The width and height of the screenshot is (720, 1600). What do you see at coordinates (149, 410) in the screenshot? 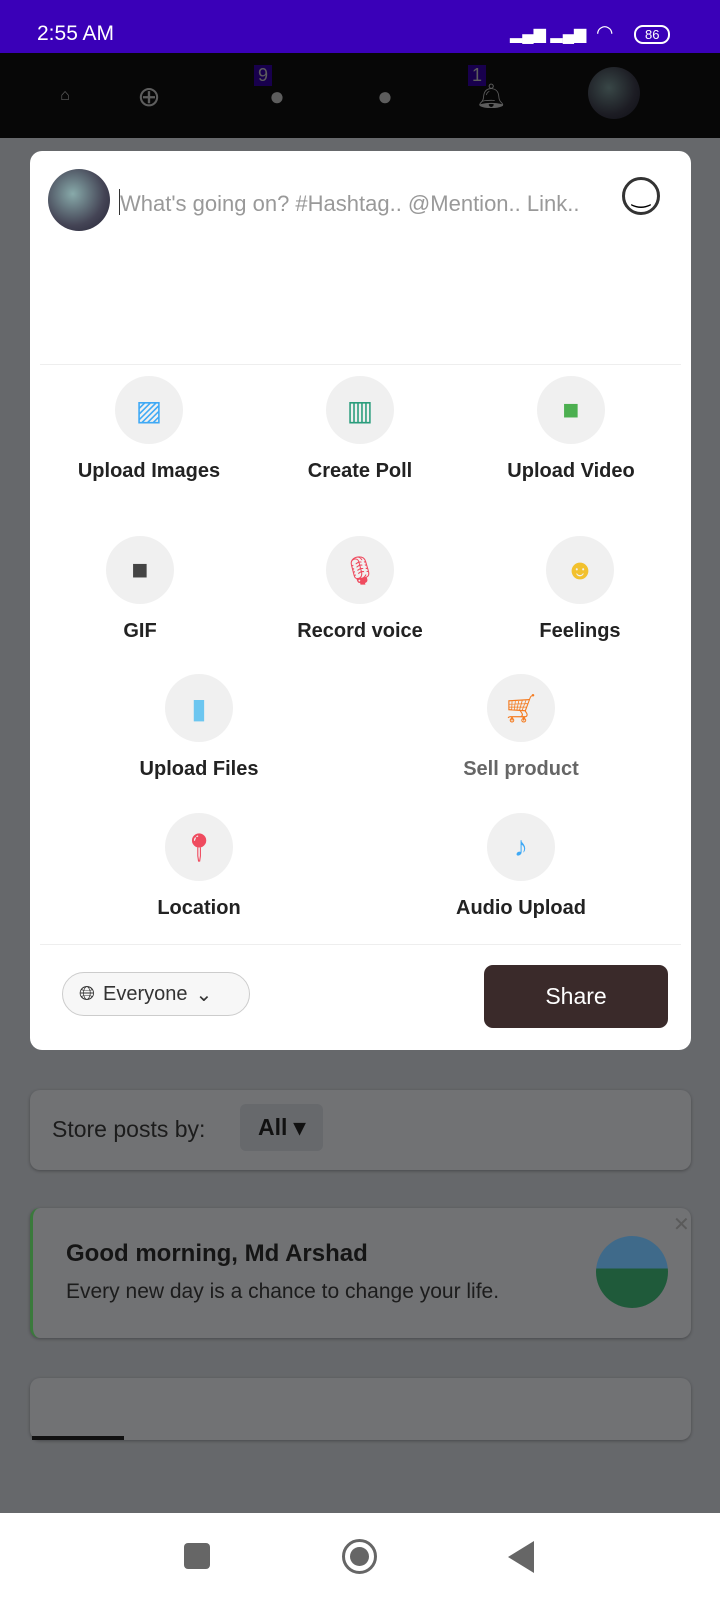
I see `image-icon: ▨` at bounding box center [149, 410].